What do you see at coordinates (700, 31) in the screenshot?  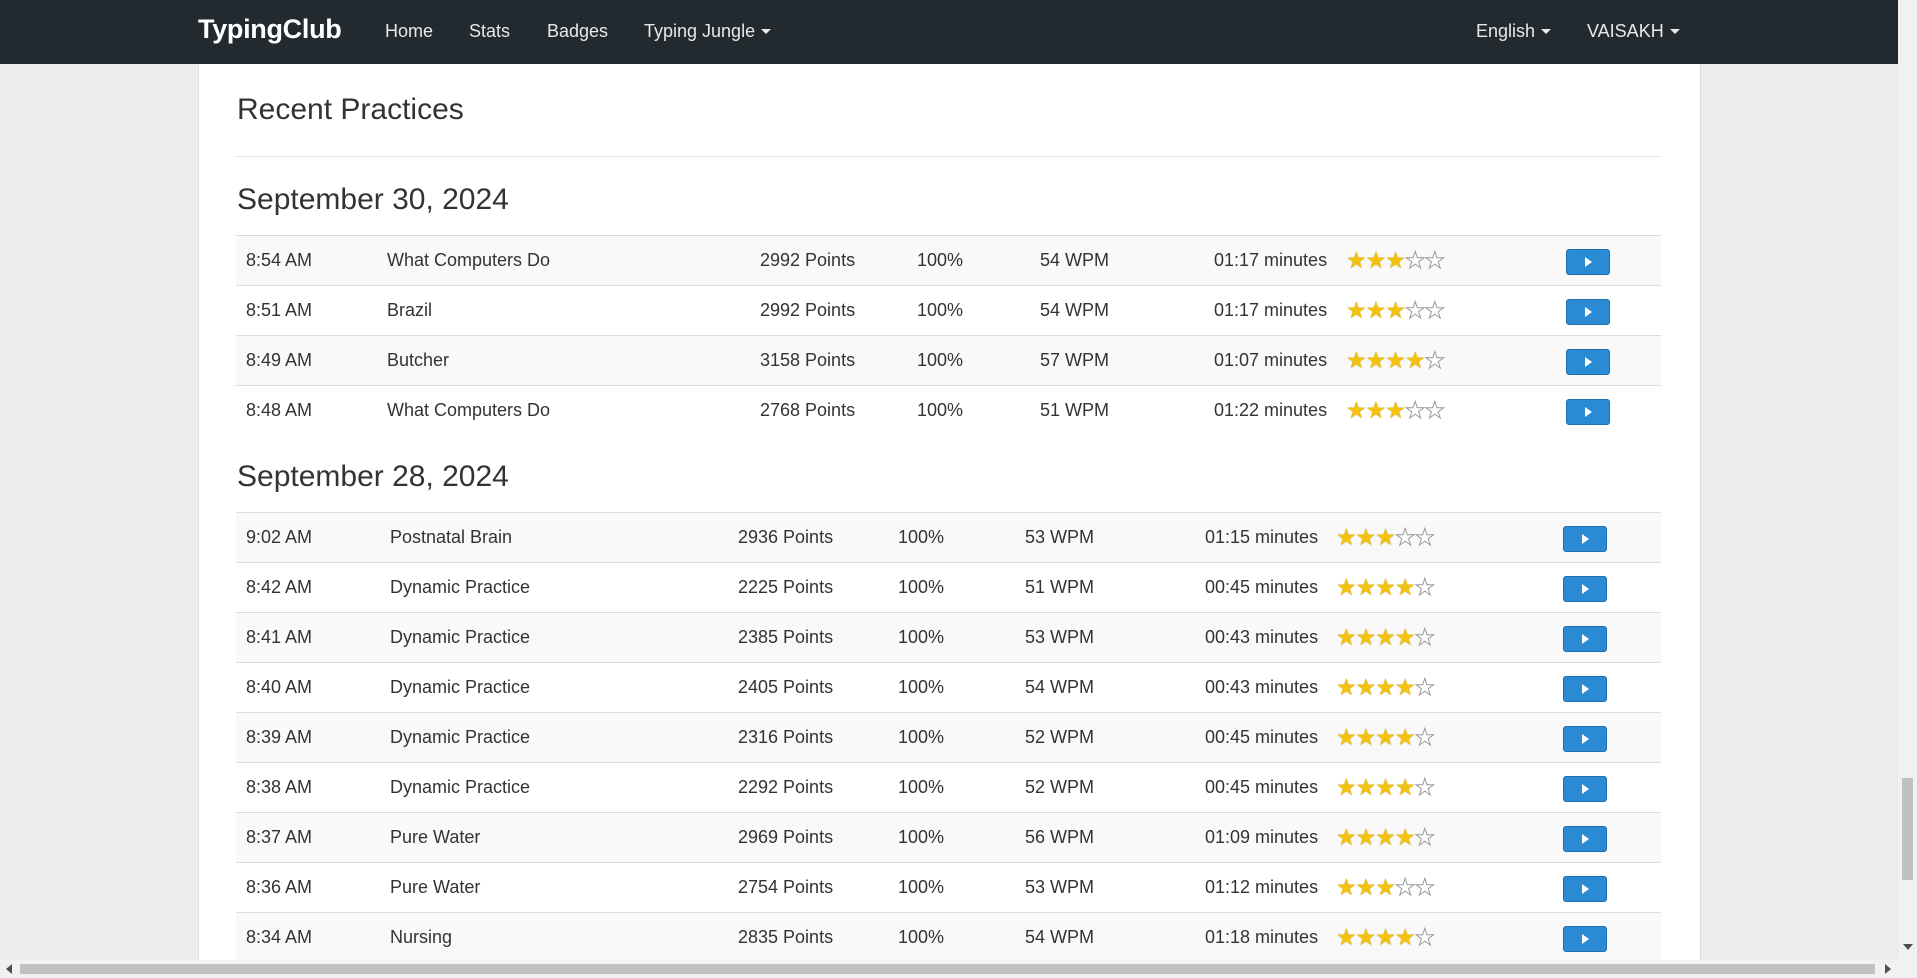 I see `nav-typing-jungle-label: Typing Jungle` at bounding box center [700, 31].